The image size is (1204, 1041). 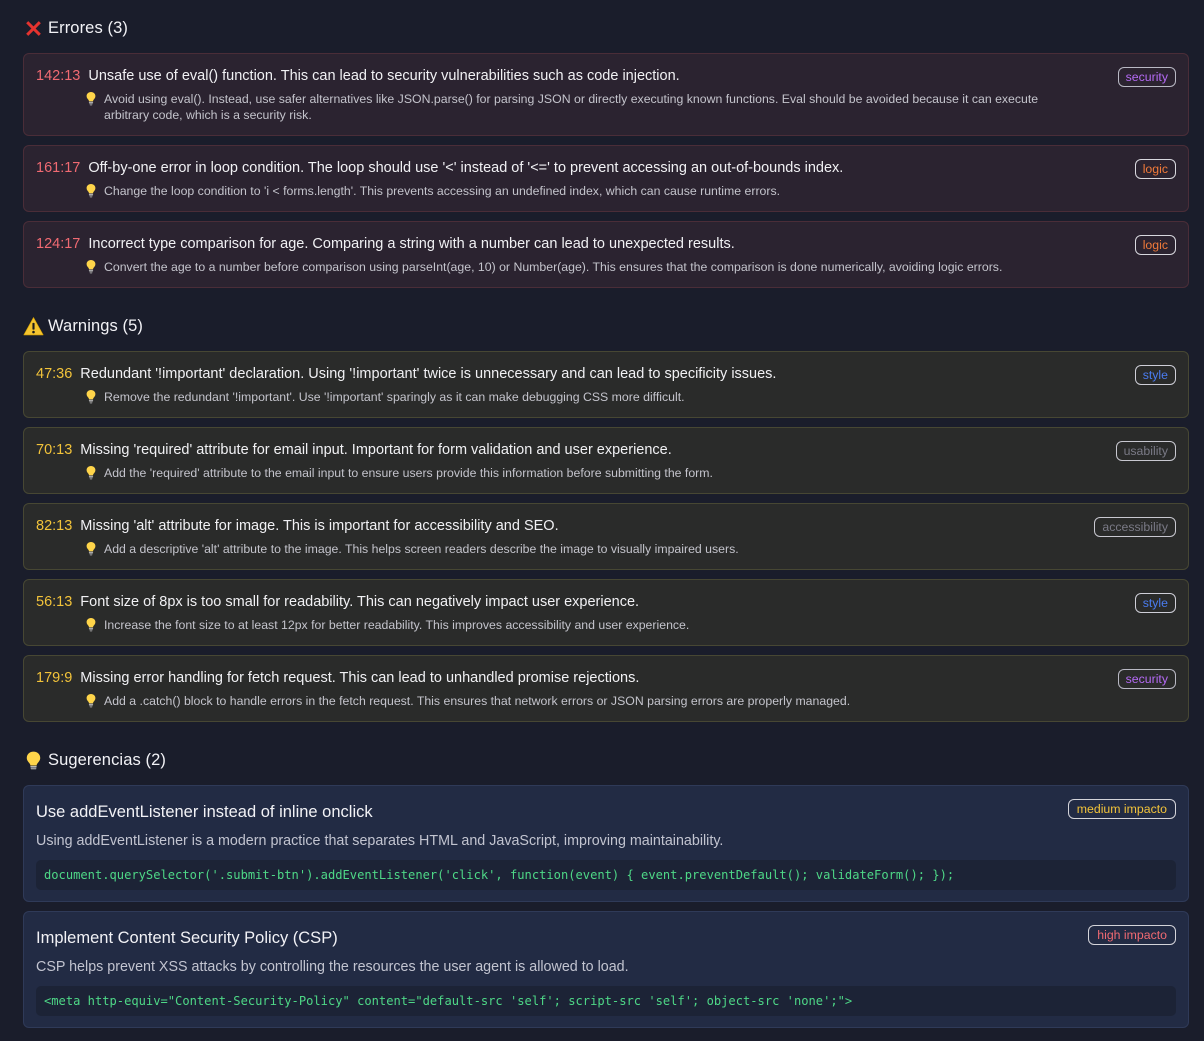 I want to click on category-tag: accessibility, so click(x=1135, y=527).